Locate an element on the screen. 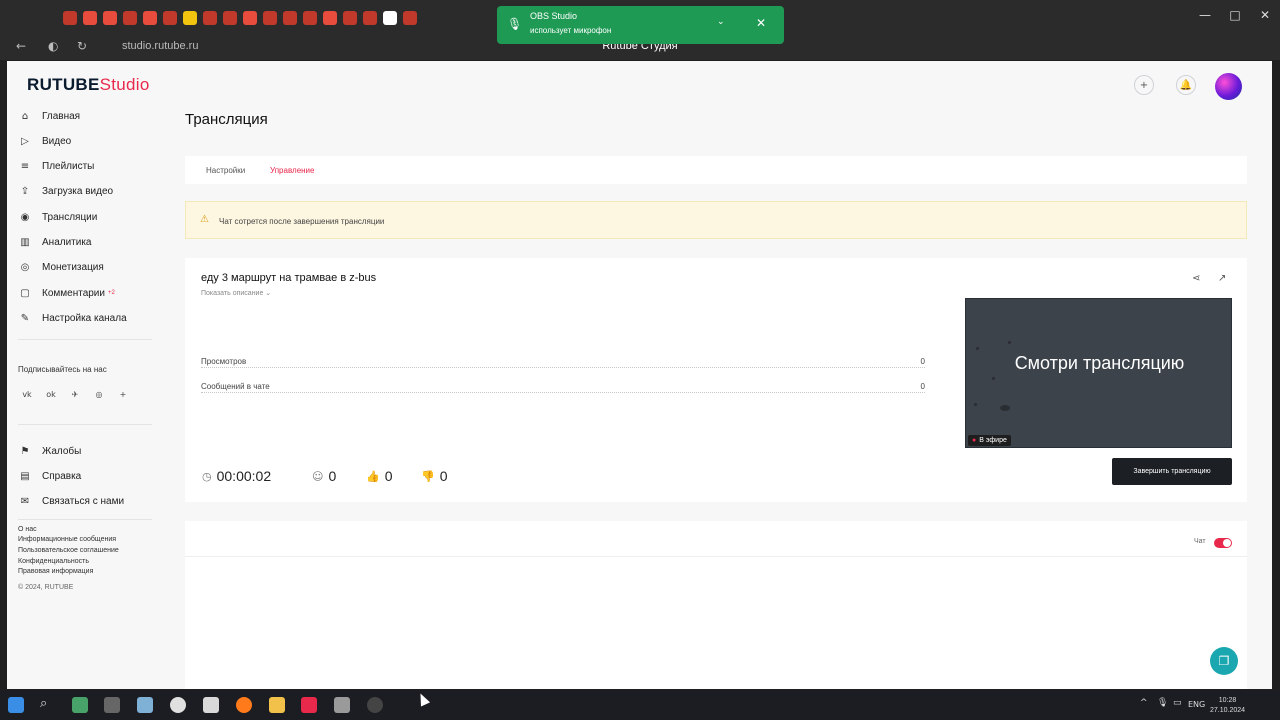  share-icon: ⋖ is located at coordinates (1196, 278).